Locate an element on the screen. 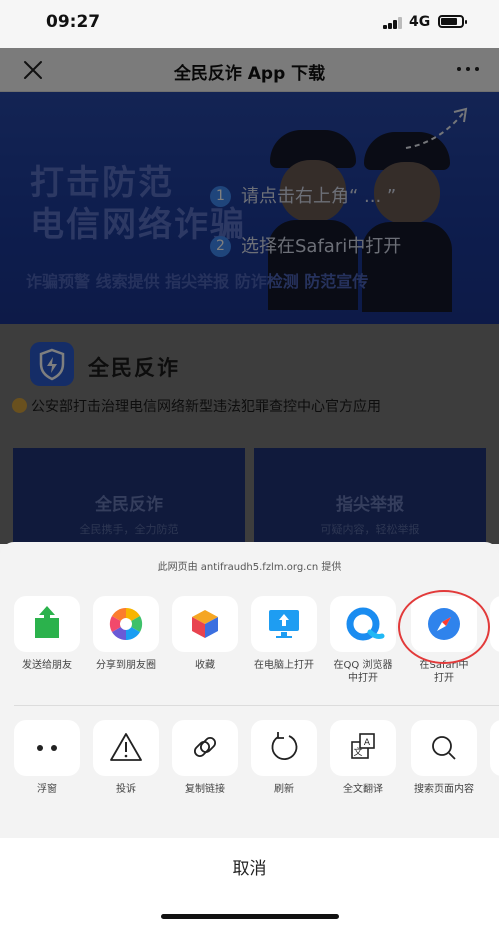 The width and height of the screenshot is (499, 928). search-page-button: 搜索页面内容 is located at coordinates (444, 758).